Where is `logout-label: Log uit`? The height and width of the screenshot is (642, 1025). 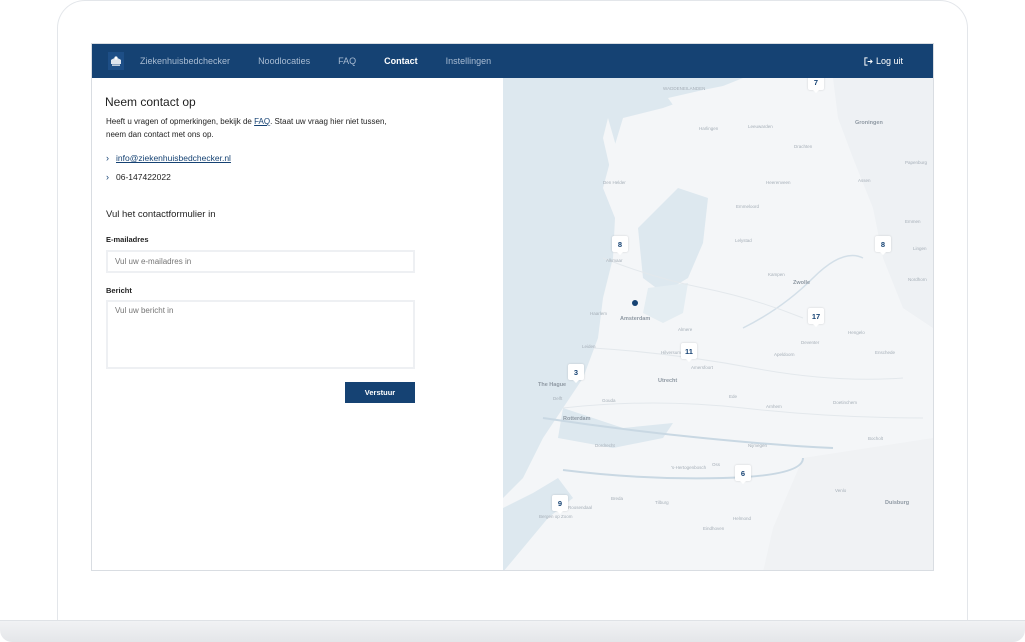
logout-label: Log uit is located at coordinates (889, 61).